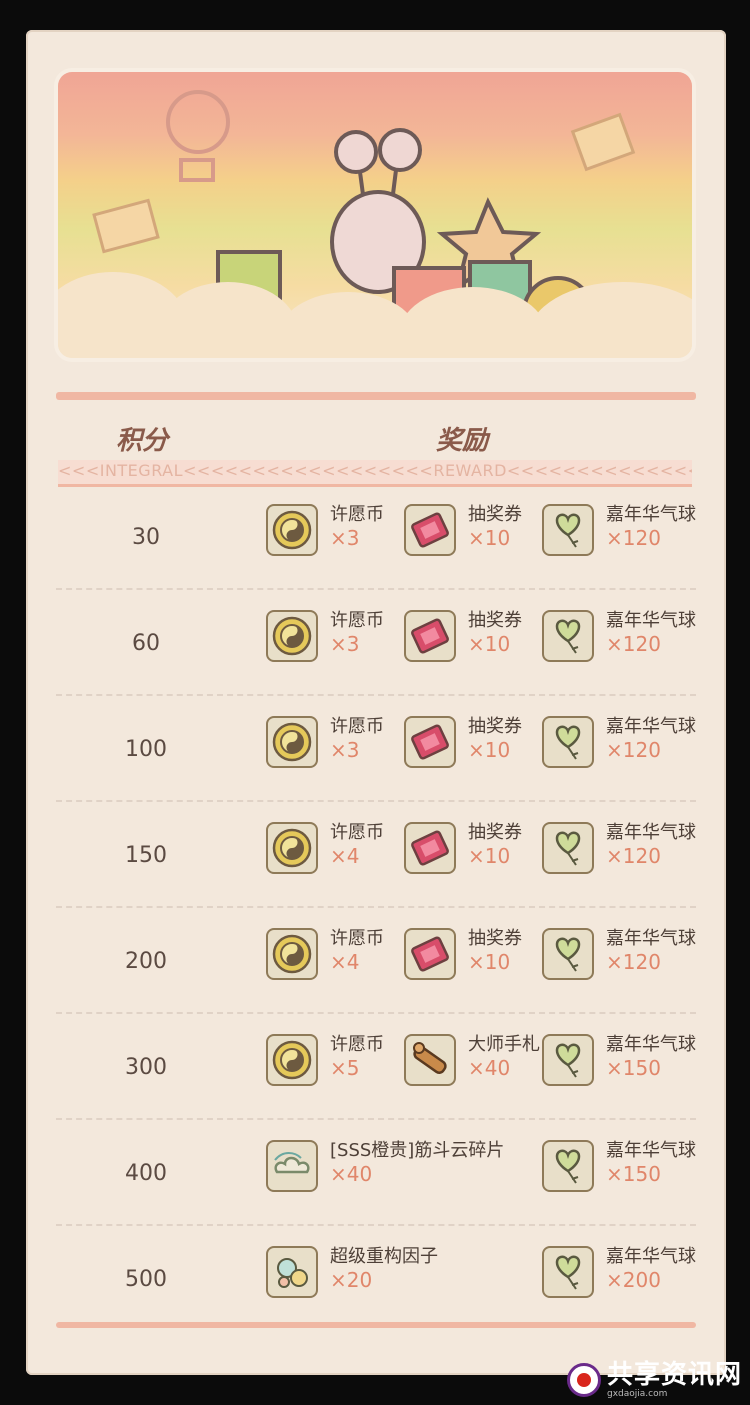 This screenshot has width=750, height=1405. I want to click on reward-name: 大师手札, so click(504, 1044).